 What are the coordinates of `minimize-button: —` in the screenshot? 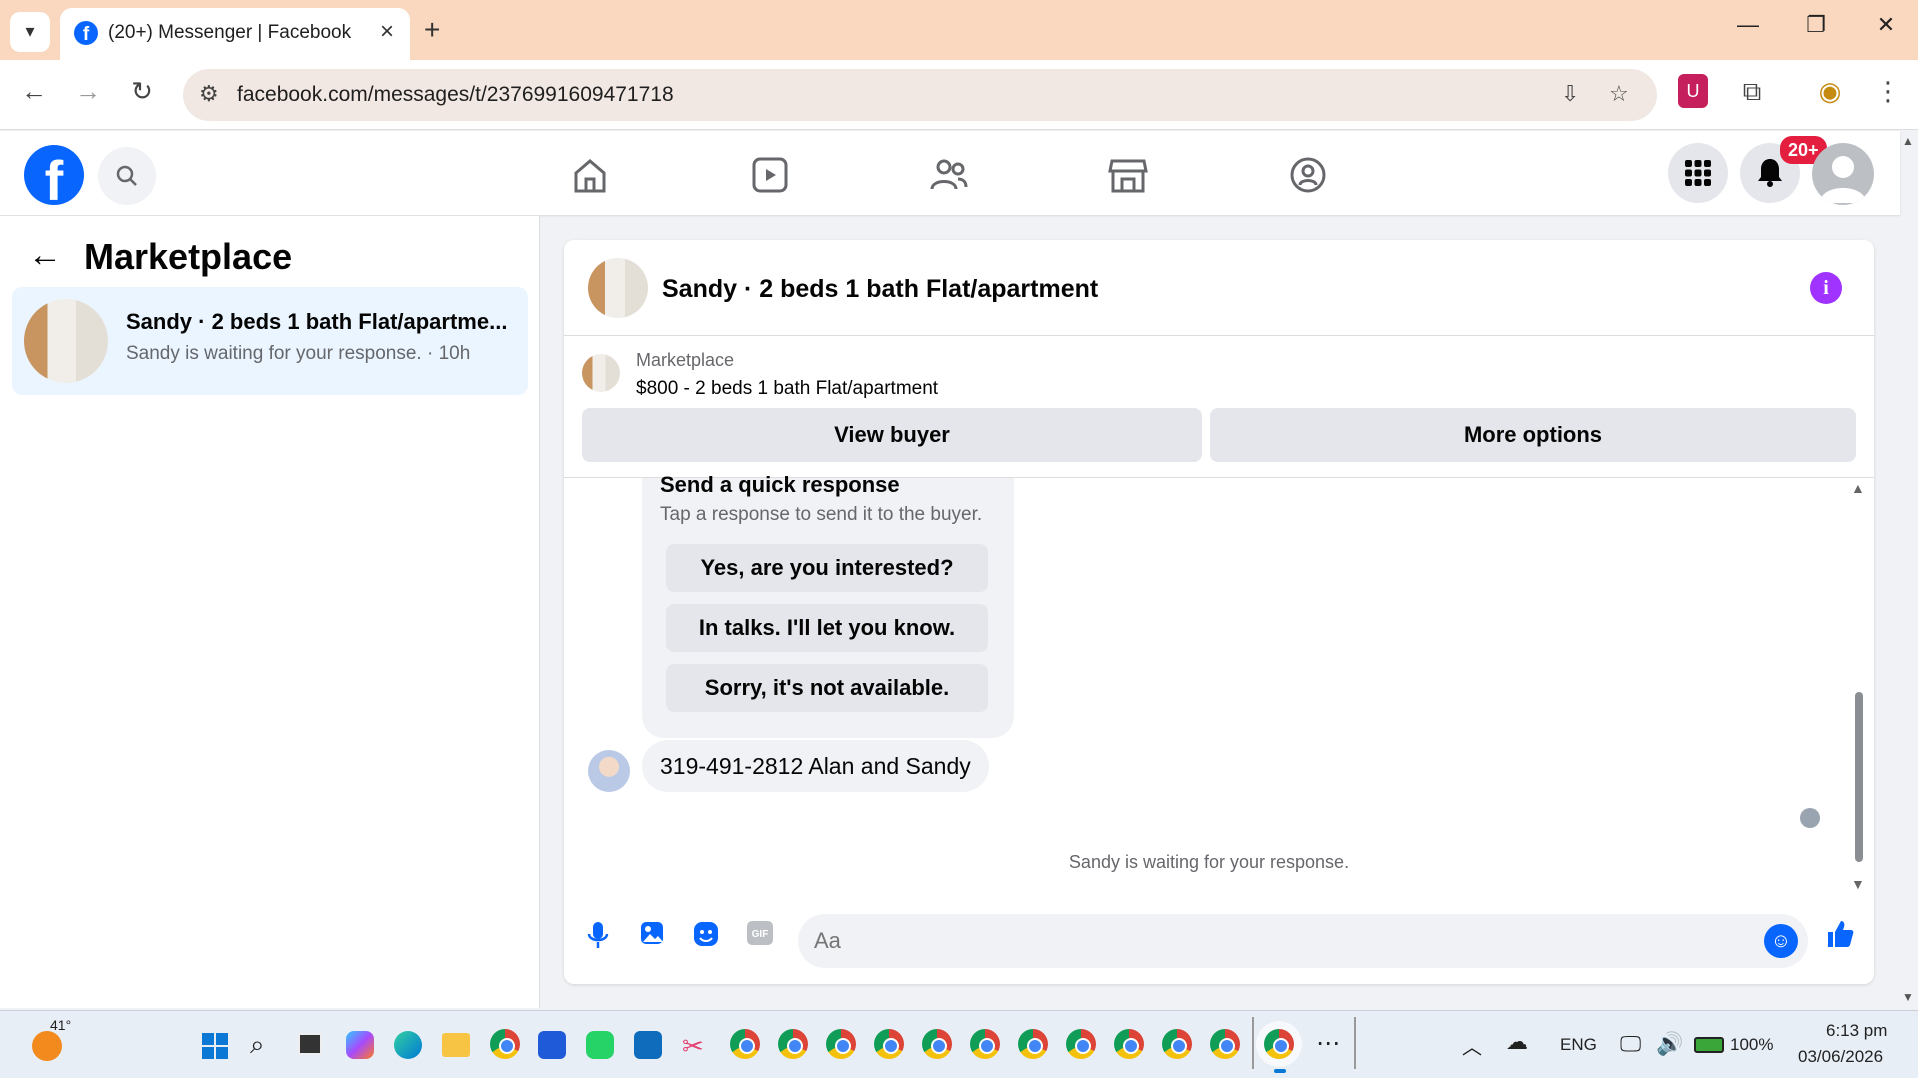 It's located at (1748, 25).